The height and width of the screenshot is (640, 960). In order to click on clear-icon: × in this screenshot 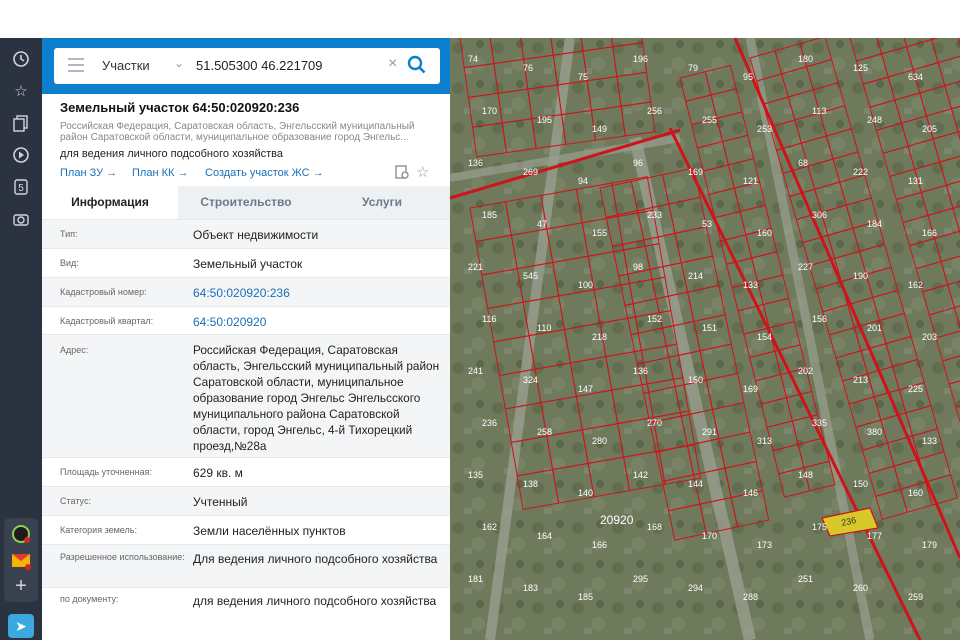, I will do `click(392, 64)`.